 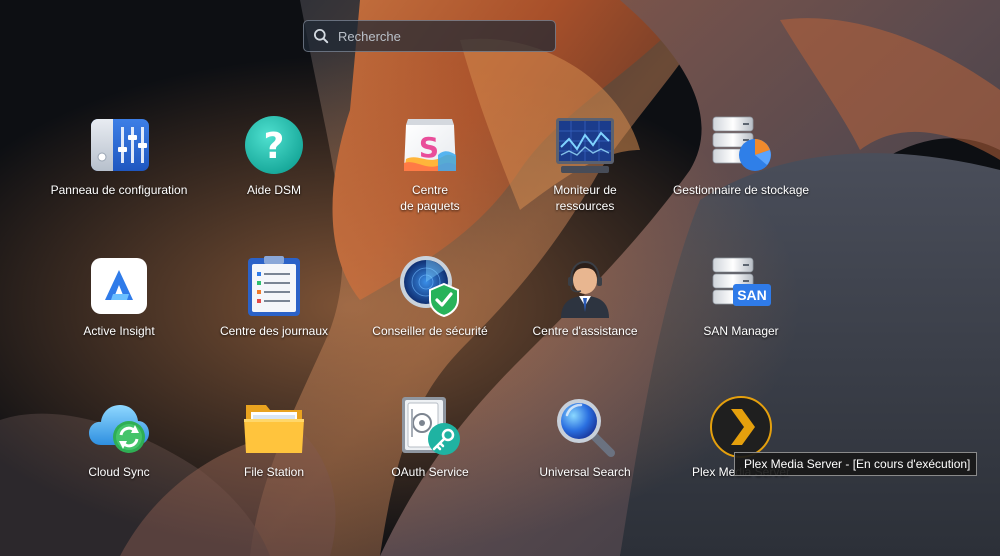 I want to click on app-label: Conseiller de sécurité, so click(x=430, y=331).